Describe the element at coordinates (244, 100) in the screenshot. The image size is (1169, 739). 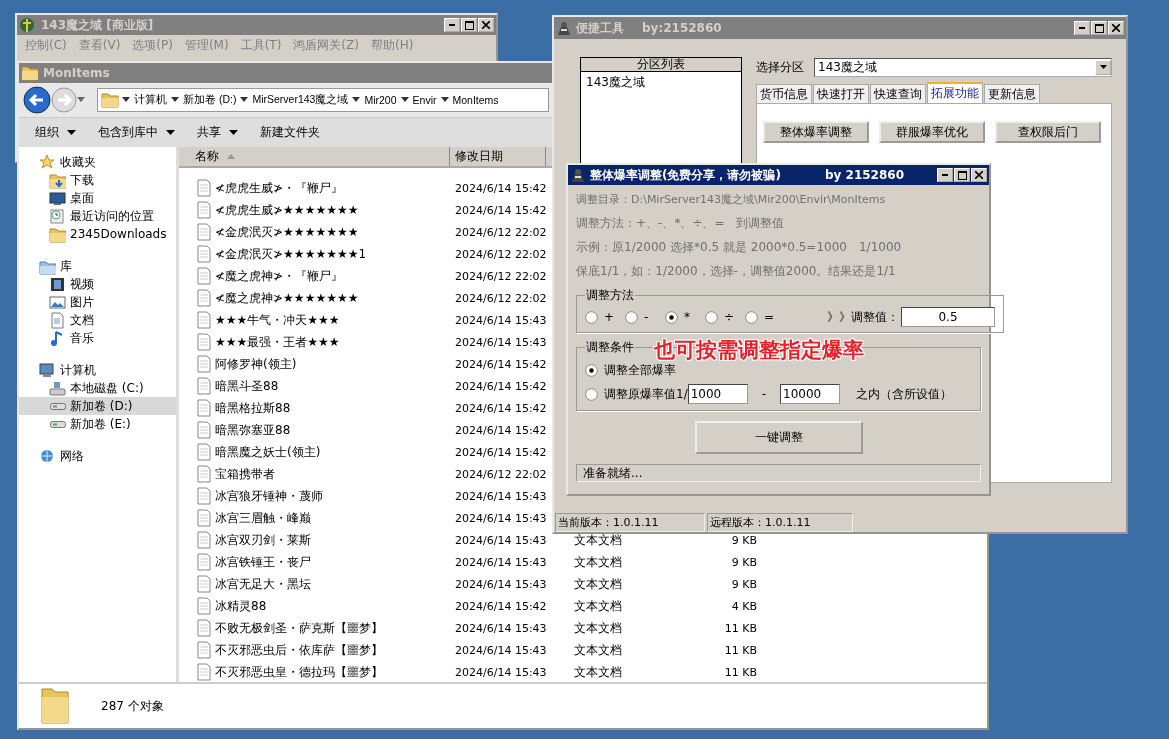
I see `chevron-icon` at that location.